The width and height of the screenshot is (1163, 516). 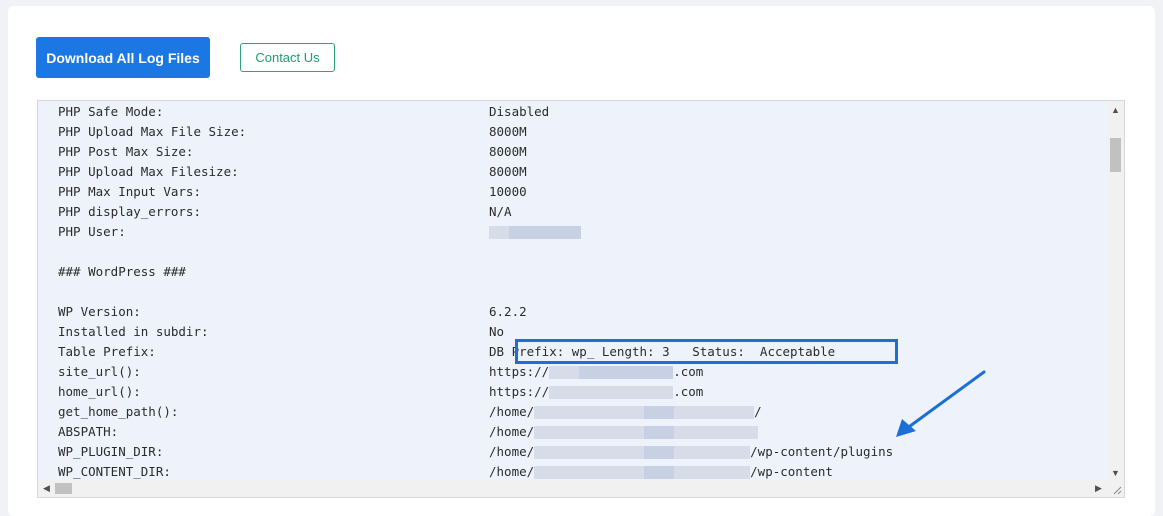 What do you see at coordinates (1115, 291) in the screenshot?
I see `vertical-scrollbar: ▲ ▼` at bounding box center [1115, 291].